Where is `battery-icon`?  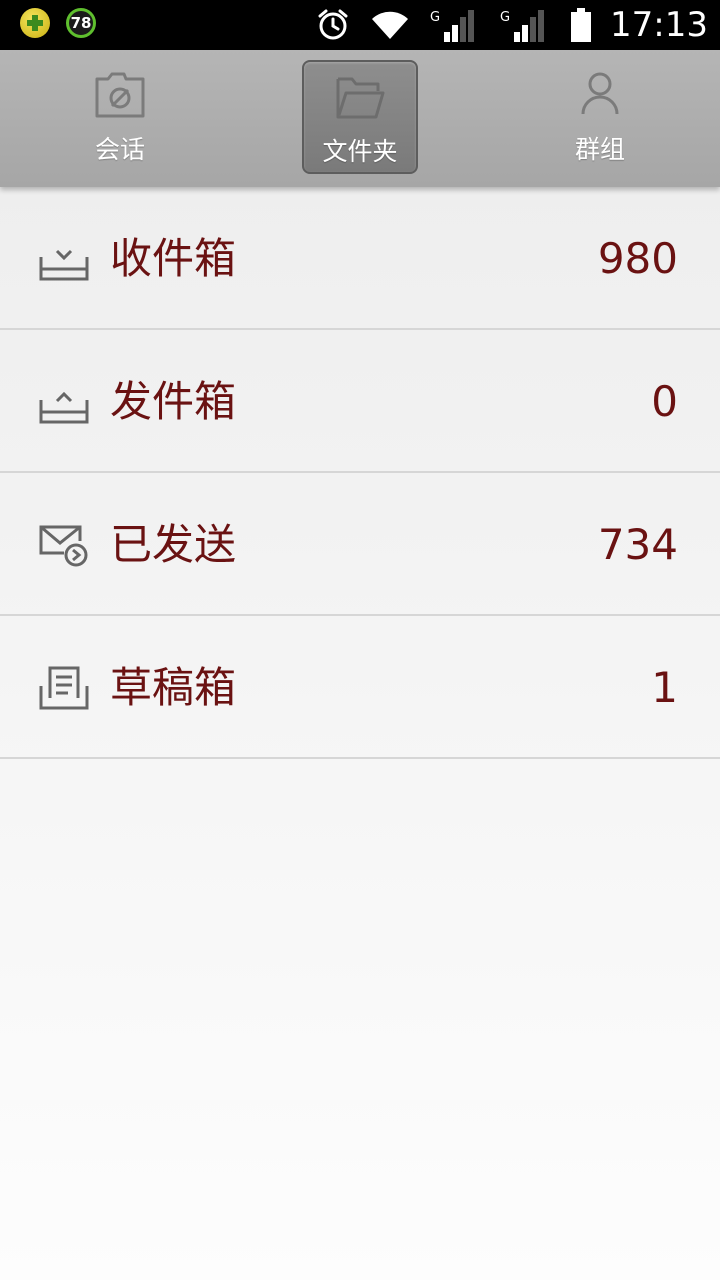 battery-icon is located at coordinates (581, 25).